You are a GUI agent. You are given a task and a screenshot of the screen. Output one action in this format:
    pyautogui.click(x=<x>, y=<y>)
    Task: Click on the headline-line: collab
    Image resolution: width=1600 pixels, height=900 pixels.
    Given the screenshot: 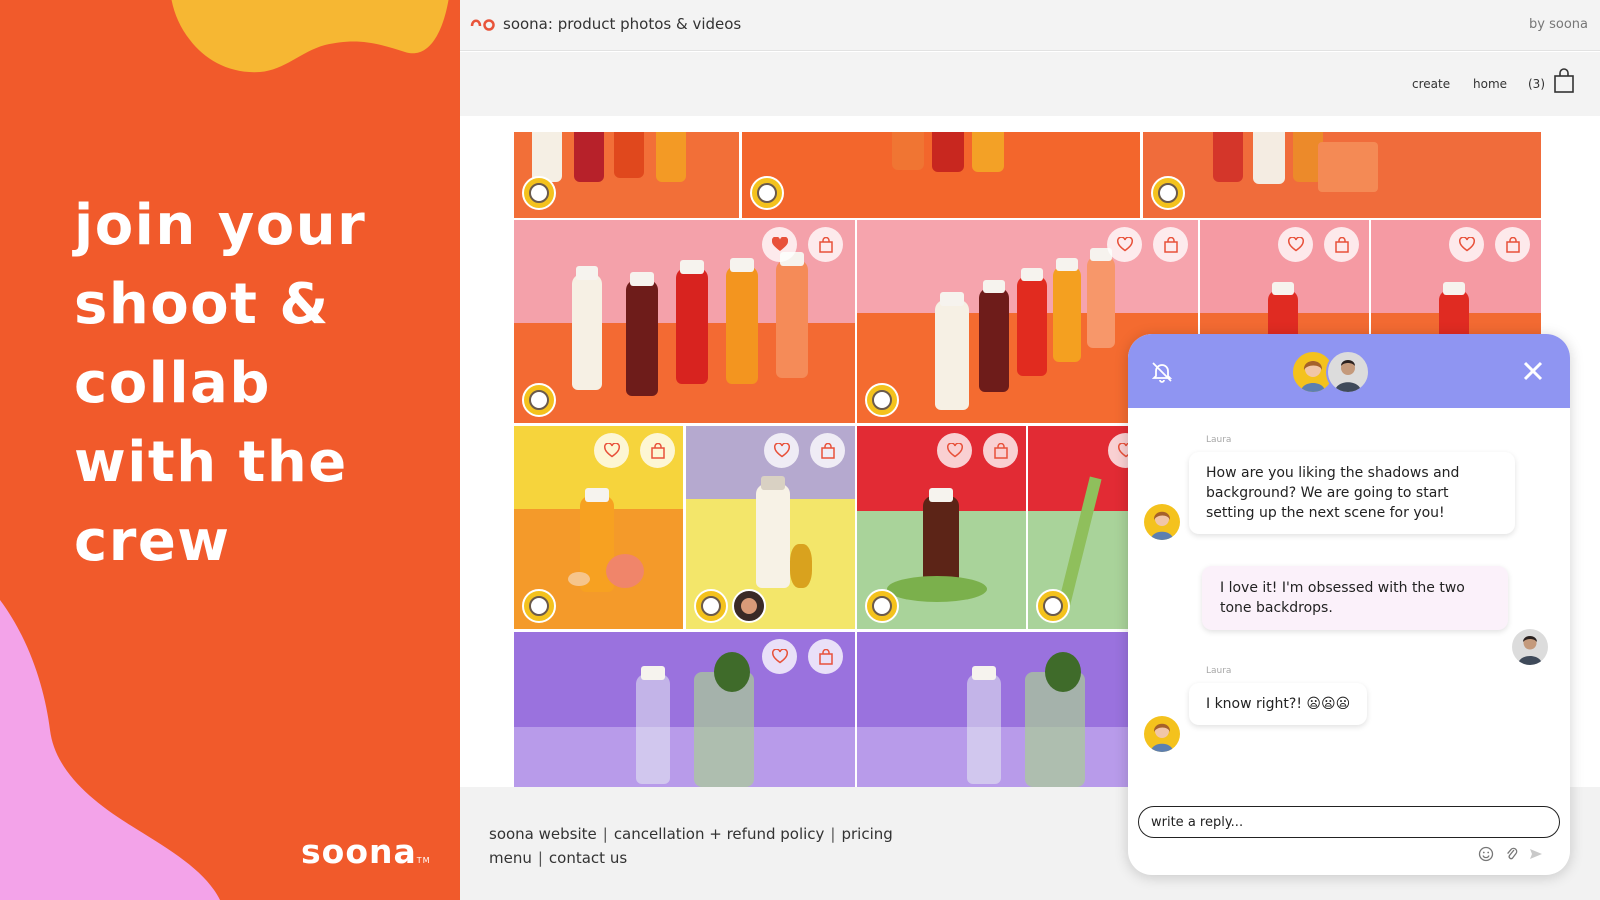 What is the action you would take?
    pyautogui.click(x=172, y=383)
    